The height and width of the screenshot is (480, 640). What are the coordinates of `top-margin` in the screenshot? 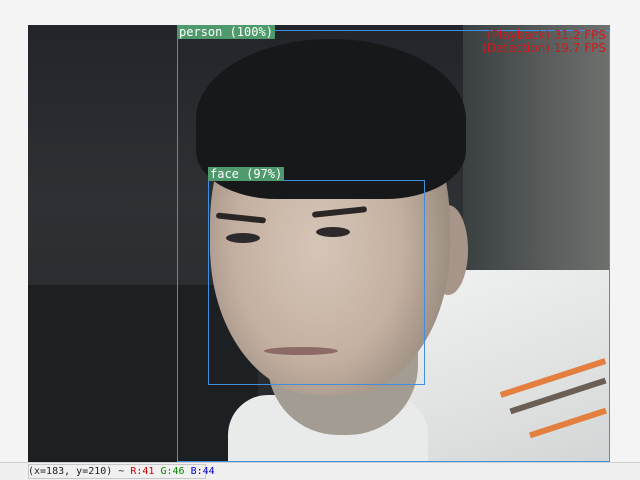 It's located at (319, 12).